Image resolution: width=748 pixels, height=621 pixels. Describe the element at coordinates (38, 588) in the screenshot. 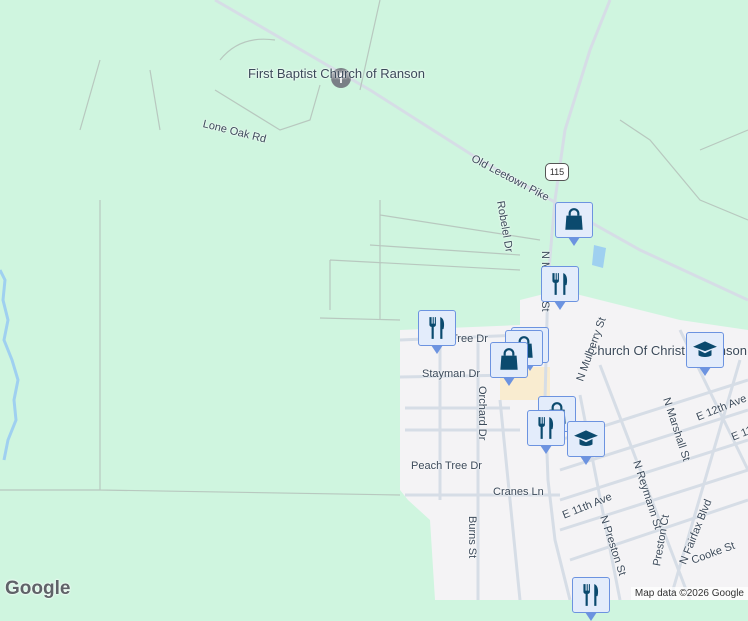

I see `google-logo: Google` at that location.